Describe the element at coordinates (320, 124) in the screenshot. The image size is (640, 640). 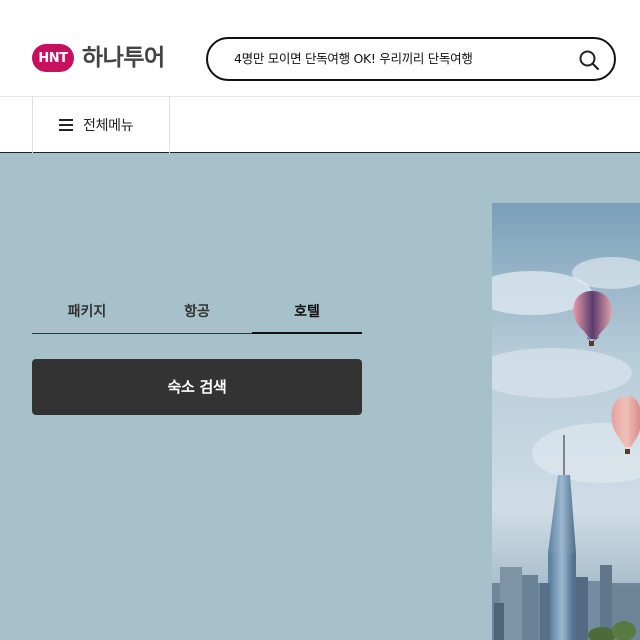
I see `nav-bar: 전체메뉴` at that location.